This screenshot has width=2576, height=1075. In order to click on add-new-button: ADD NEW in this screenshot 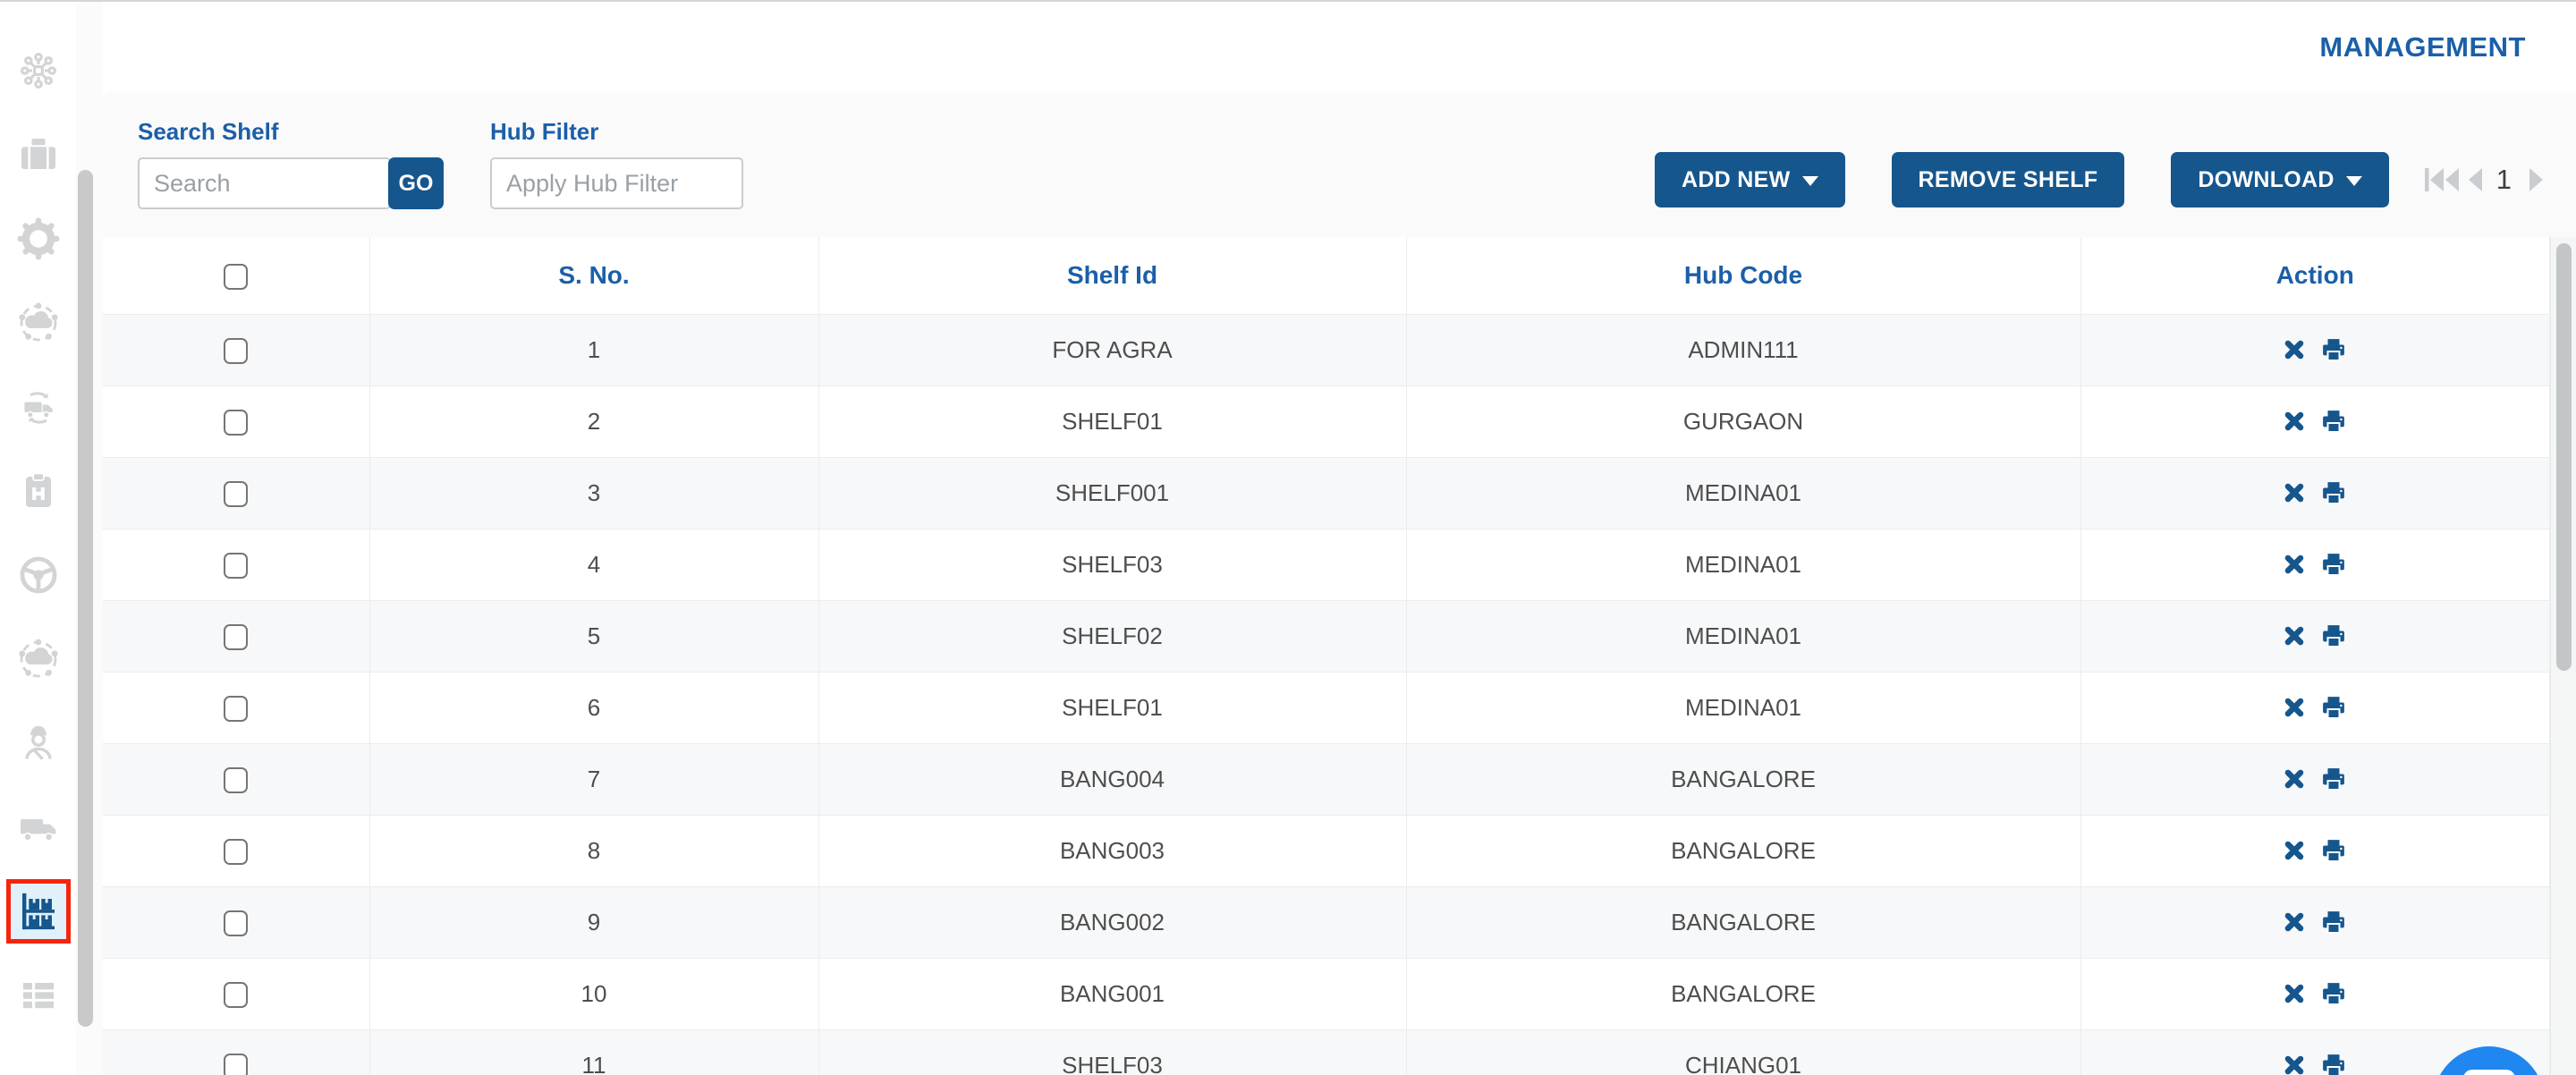, I will do `click(1749, 179)`.